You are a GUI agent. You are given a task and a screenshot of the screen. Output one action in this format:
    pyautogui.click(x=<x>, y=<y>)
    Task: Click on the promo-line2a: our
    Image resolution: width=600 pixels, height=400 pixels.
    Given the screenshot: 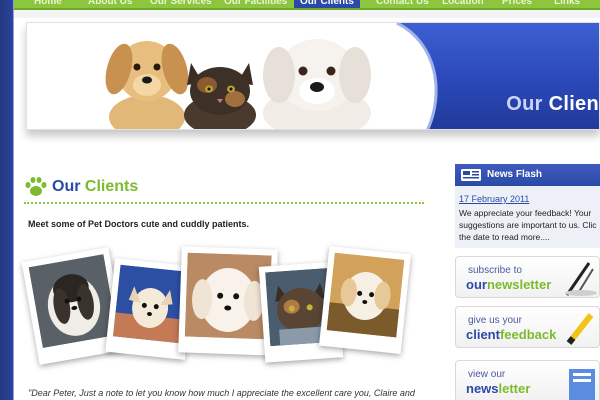 What is the action you would take?
    pyautogui.click(x=476, y=284)
    